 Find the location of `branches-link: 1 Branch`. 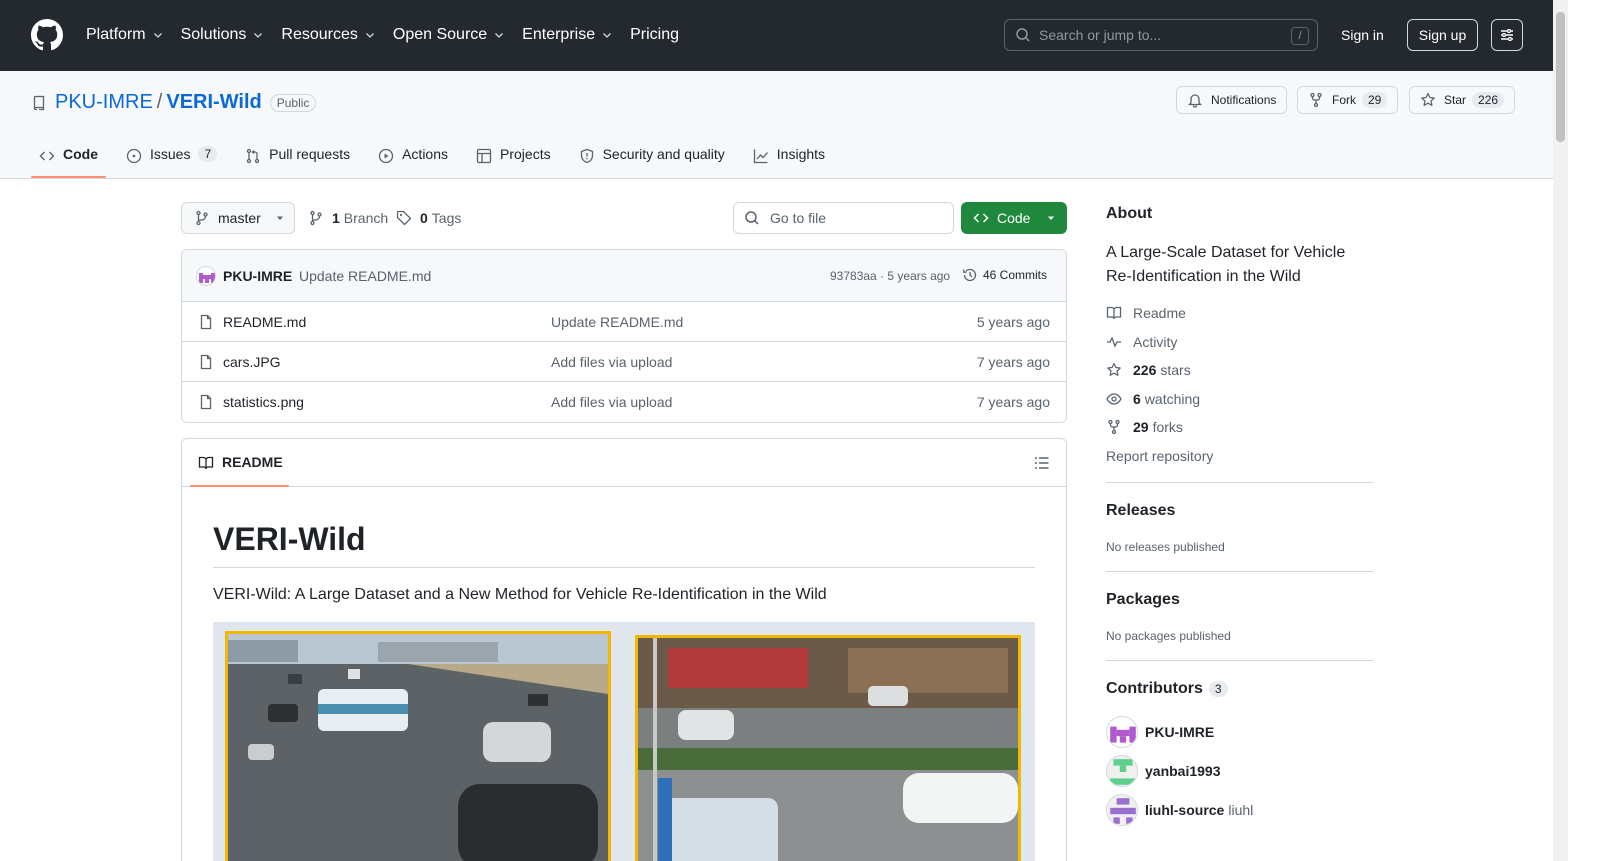

branches-link: 1 Branch is located at coordinates (348, 218).